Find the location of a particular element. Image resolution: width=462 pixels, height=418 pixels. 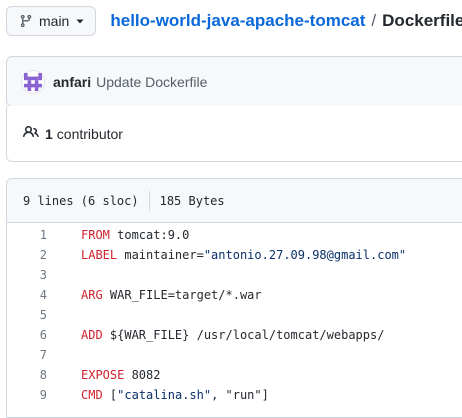

line-number: 2 is located at coordinates (27, 255).